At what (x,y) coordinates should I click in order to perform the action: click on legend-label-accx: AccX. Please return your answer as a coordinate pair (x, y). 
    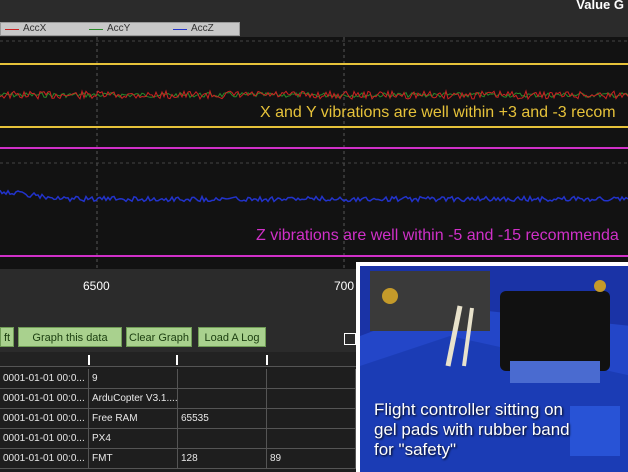
    Looking at the image, I should click on (35, 28).